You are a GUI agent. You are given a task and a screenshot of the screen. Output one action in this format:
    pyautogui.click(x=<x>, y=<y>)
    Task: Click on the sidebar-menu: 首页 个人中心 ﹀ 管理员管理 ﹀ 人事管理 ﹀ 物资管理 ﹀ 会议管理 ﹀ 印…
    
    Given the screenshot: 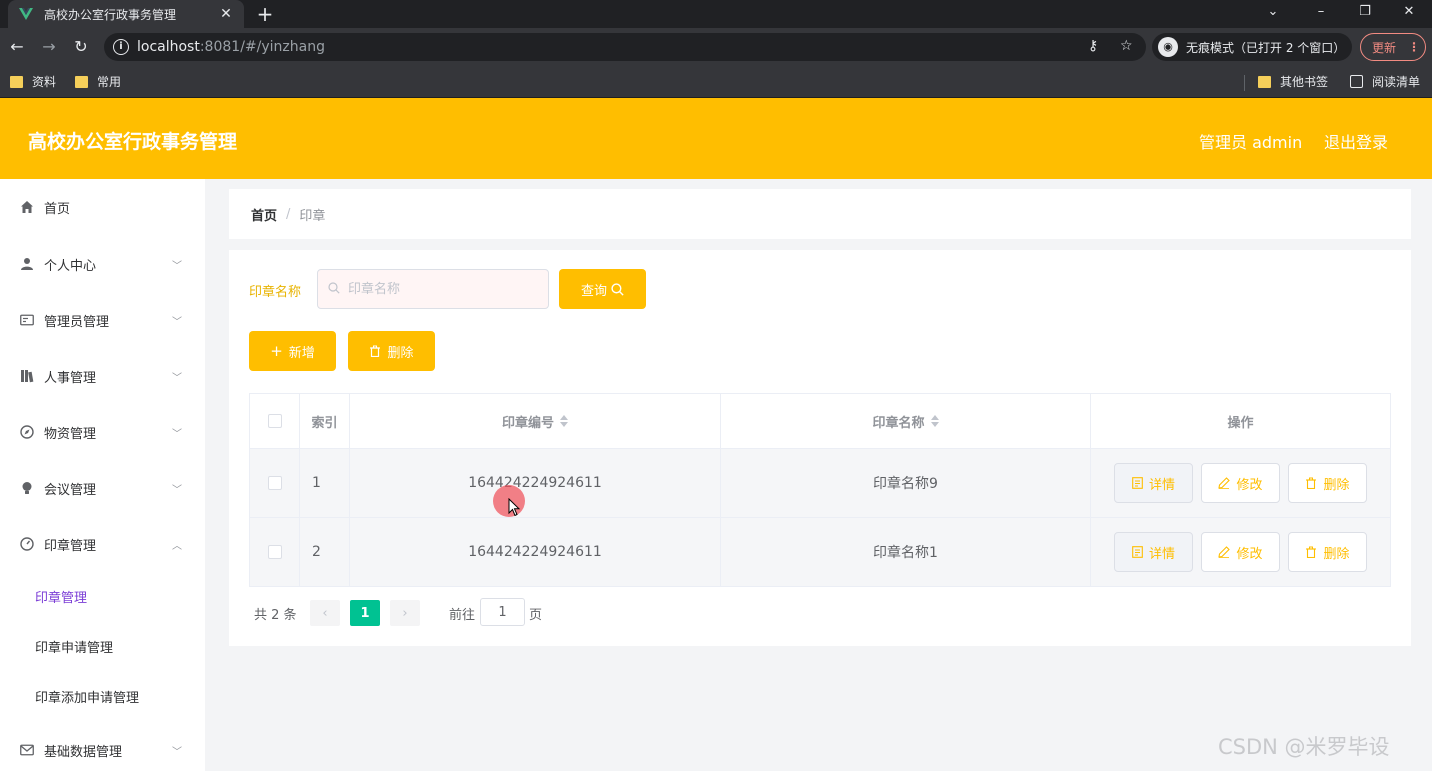 What is the action you would take?
    pyautogui.click(x=102, y=475)
    